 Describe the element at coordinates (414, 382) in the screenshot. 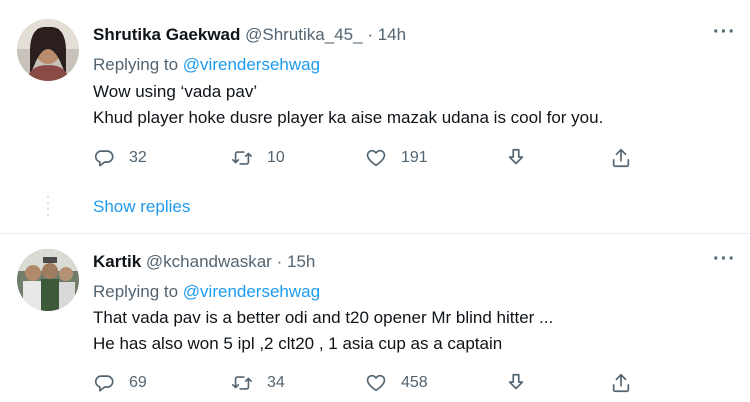

I see `like-count: 458` at that location.